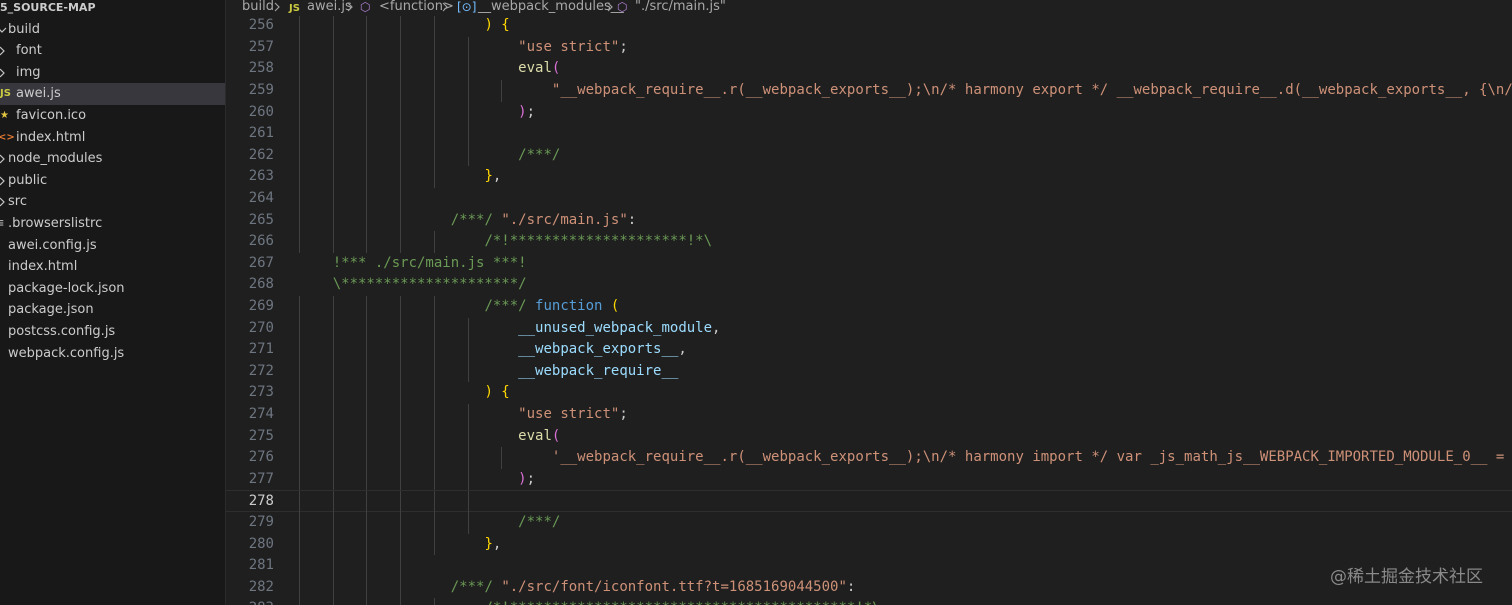 This screenshot has height=605, width=1512. Describe the element at coordinates (869, 501) in the screenshot. I see `code-line: 278` at that location.